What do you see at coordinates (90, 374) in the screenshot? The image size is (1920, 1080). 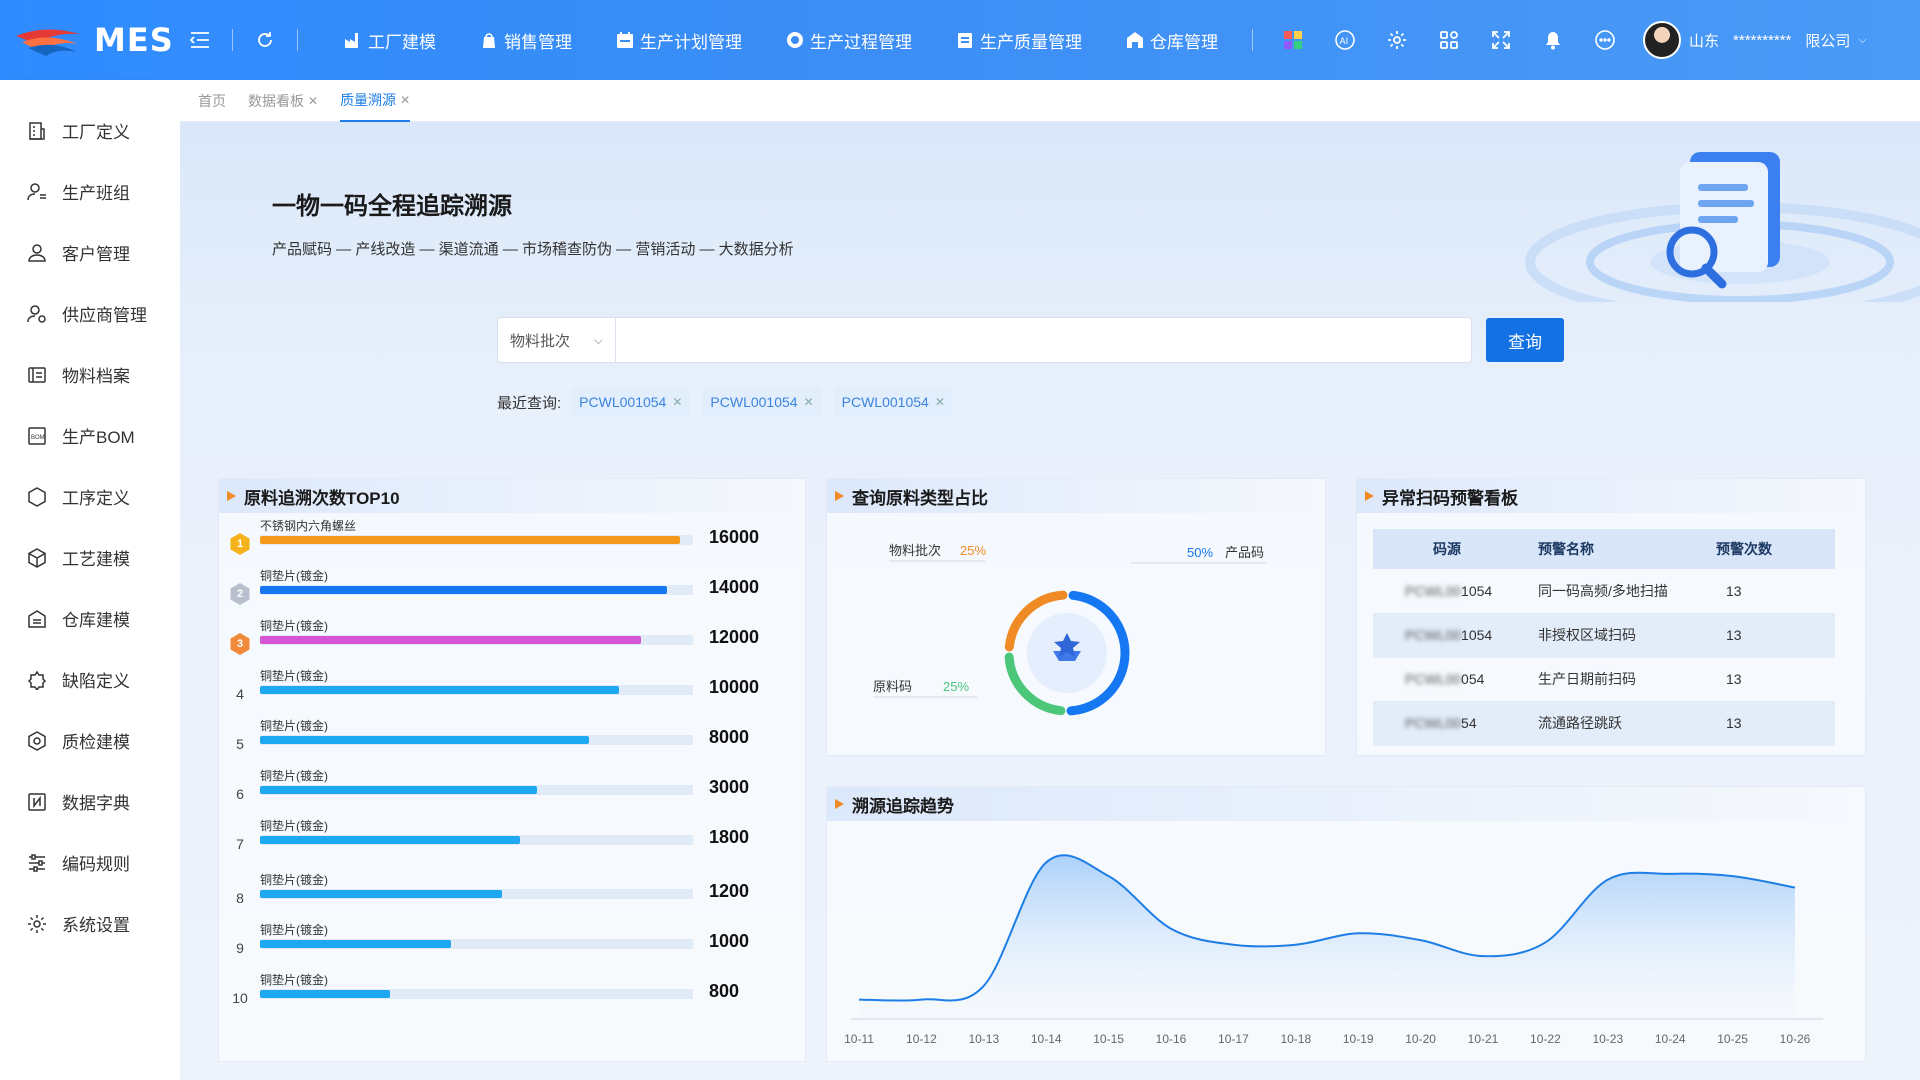 I see `sidebar-item-4: 物料档案` at bounding box center [90, 374].